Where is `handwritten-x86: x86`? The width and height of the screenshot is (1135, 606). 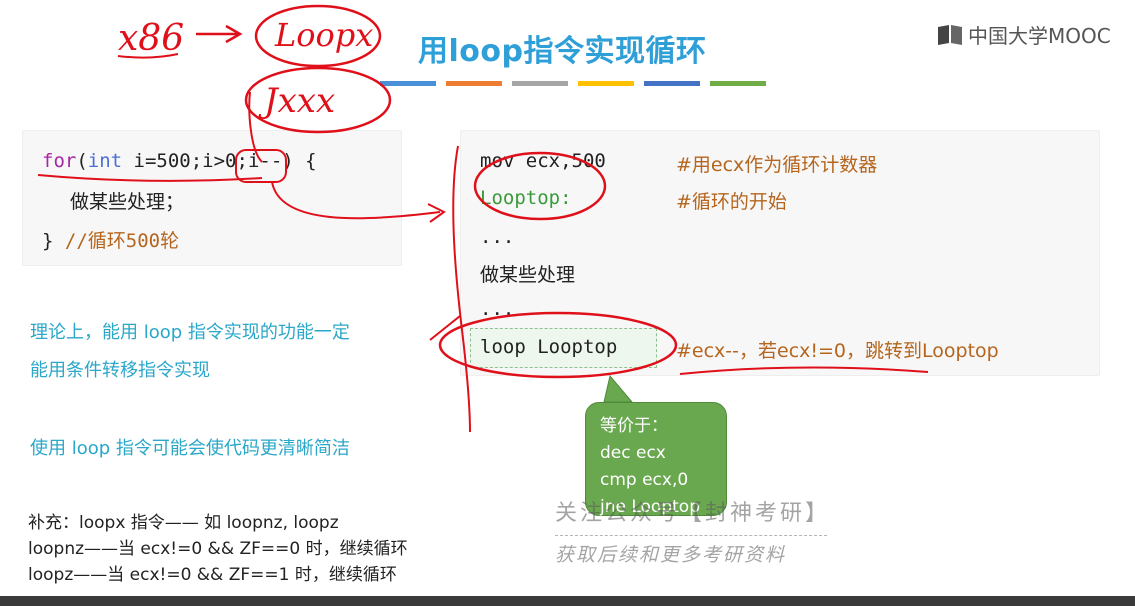 handwritten-x86: x86 is located at coordinates (151, 38).